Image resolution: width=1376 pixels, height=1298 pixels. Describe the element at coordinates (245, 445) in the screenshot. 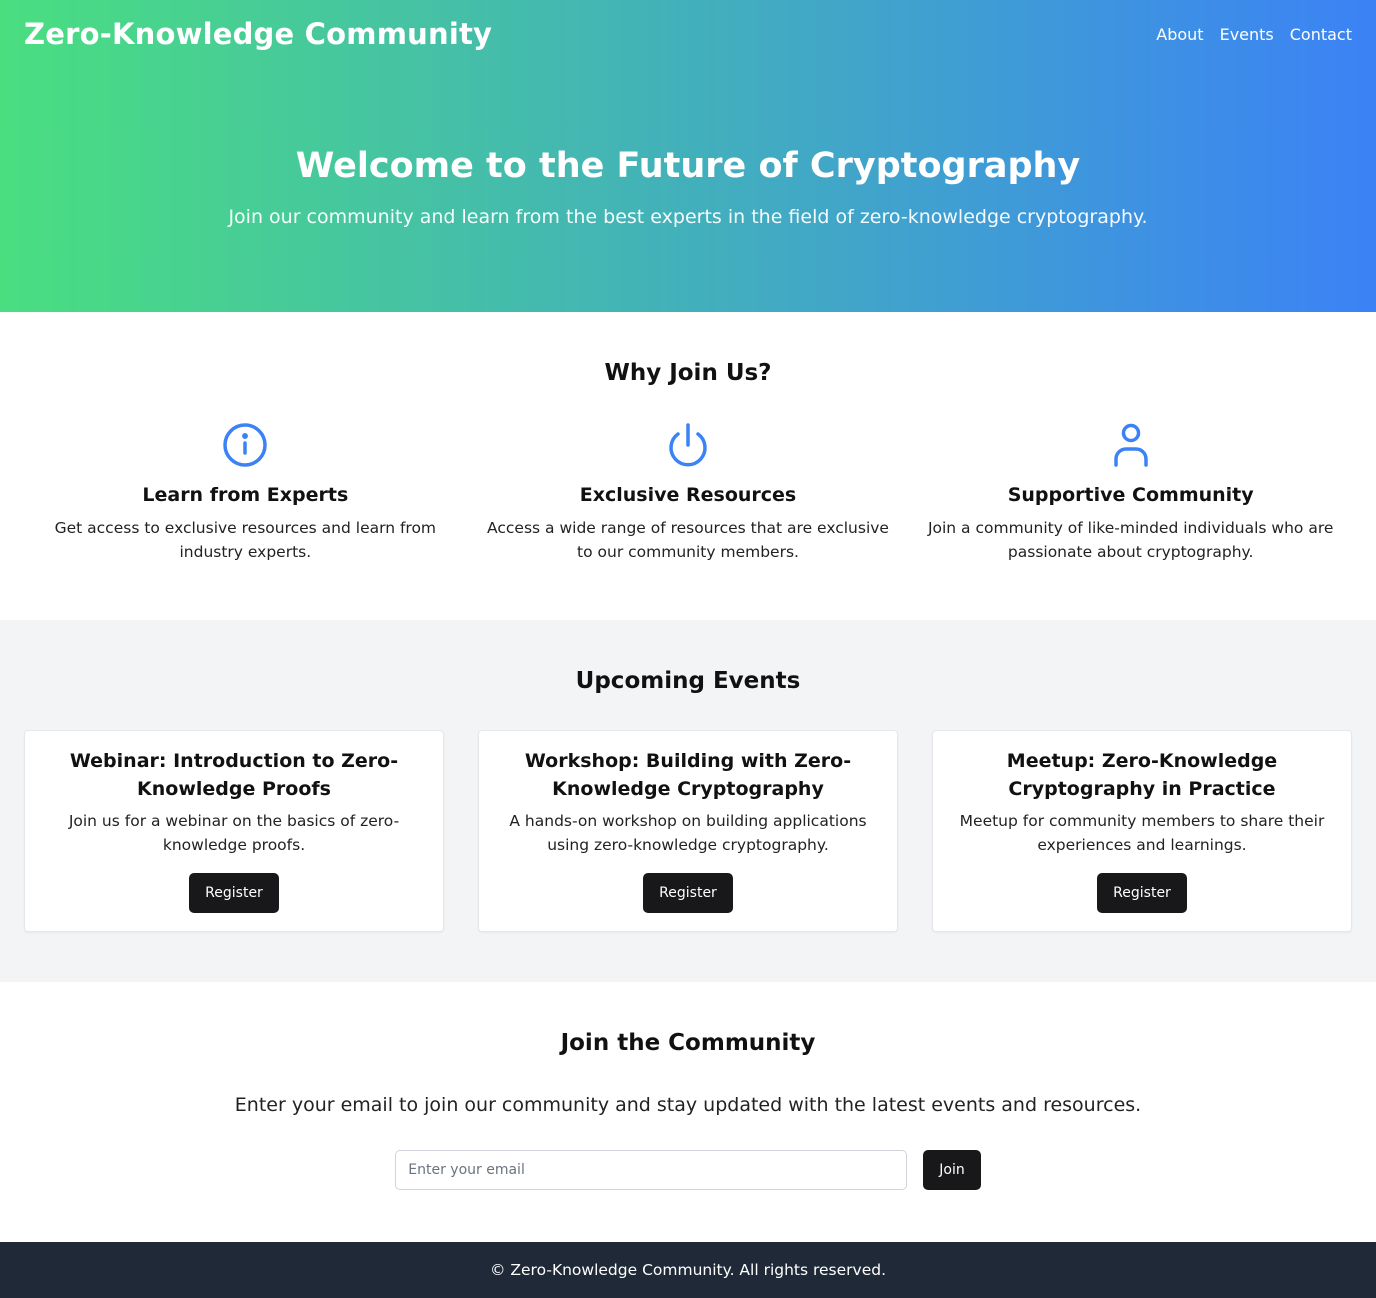

I see `info-icon` at that location.